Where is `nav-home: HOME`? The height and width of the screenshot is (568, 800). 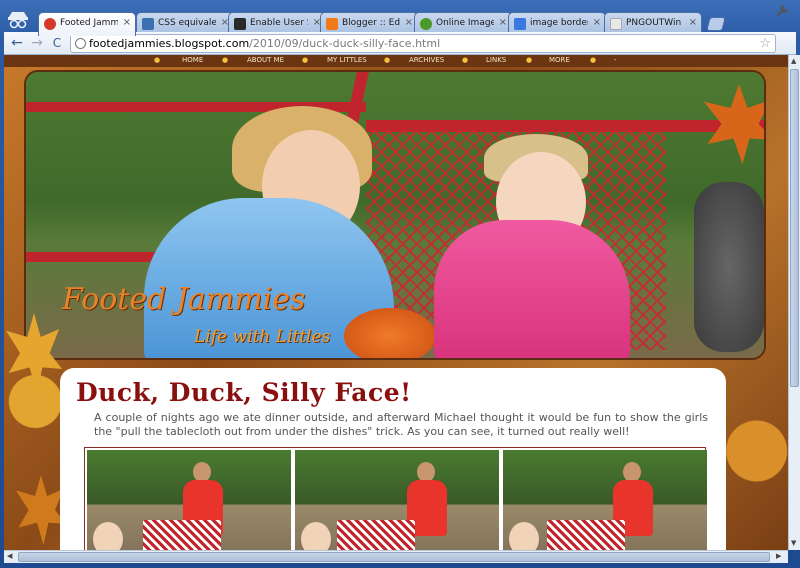
nav-home: HOME is located at coordinates (192, 60).